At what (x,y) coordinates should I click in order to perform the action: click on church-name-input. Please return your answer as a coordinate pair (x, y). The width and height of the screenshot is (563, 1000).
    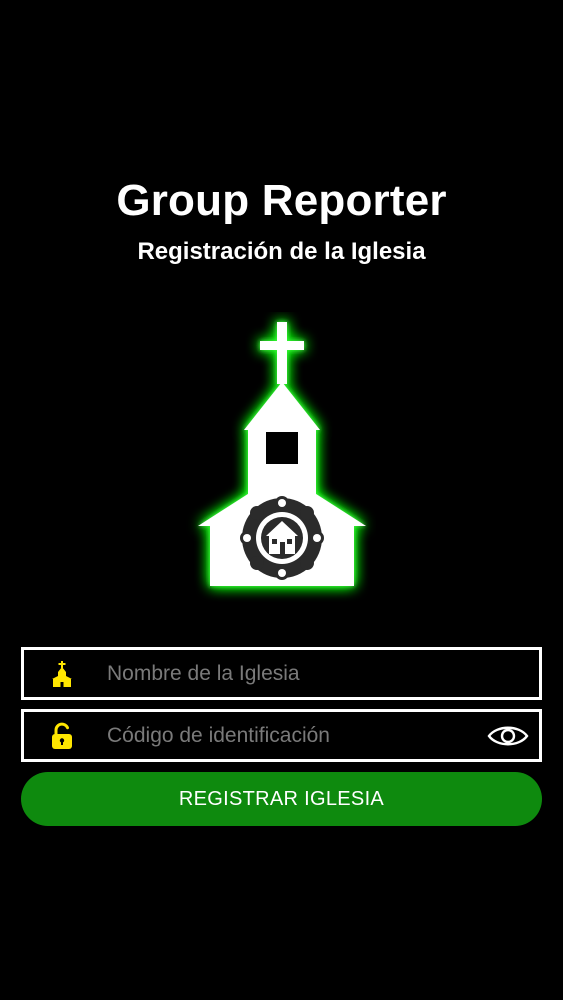
    Looking at the image, I should click on (292, 673).